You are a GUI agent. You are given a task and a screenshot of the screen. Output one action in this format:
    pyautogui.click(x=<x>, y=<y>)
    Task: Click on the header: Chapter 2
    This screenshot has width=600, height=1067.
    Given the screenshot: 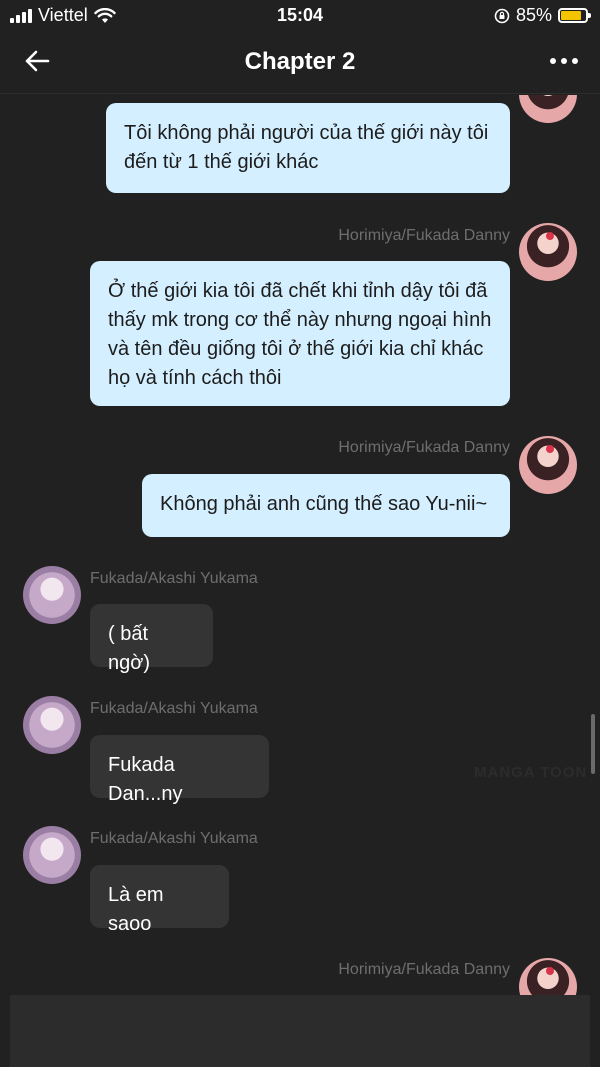 What is the action you would take?
    pyautogui.click(x=300, y=63)
    